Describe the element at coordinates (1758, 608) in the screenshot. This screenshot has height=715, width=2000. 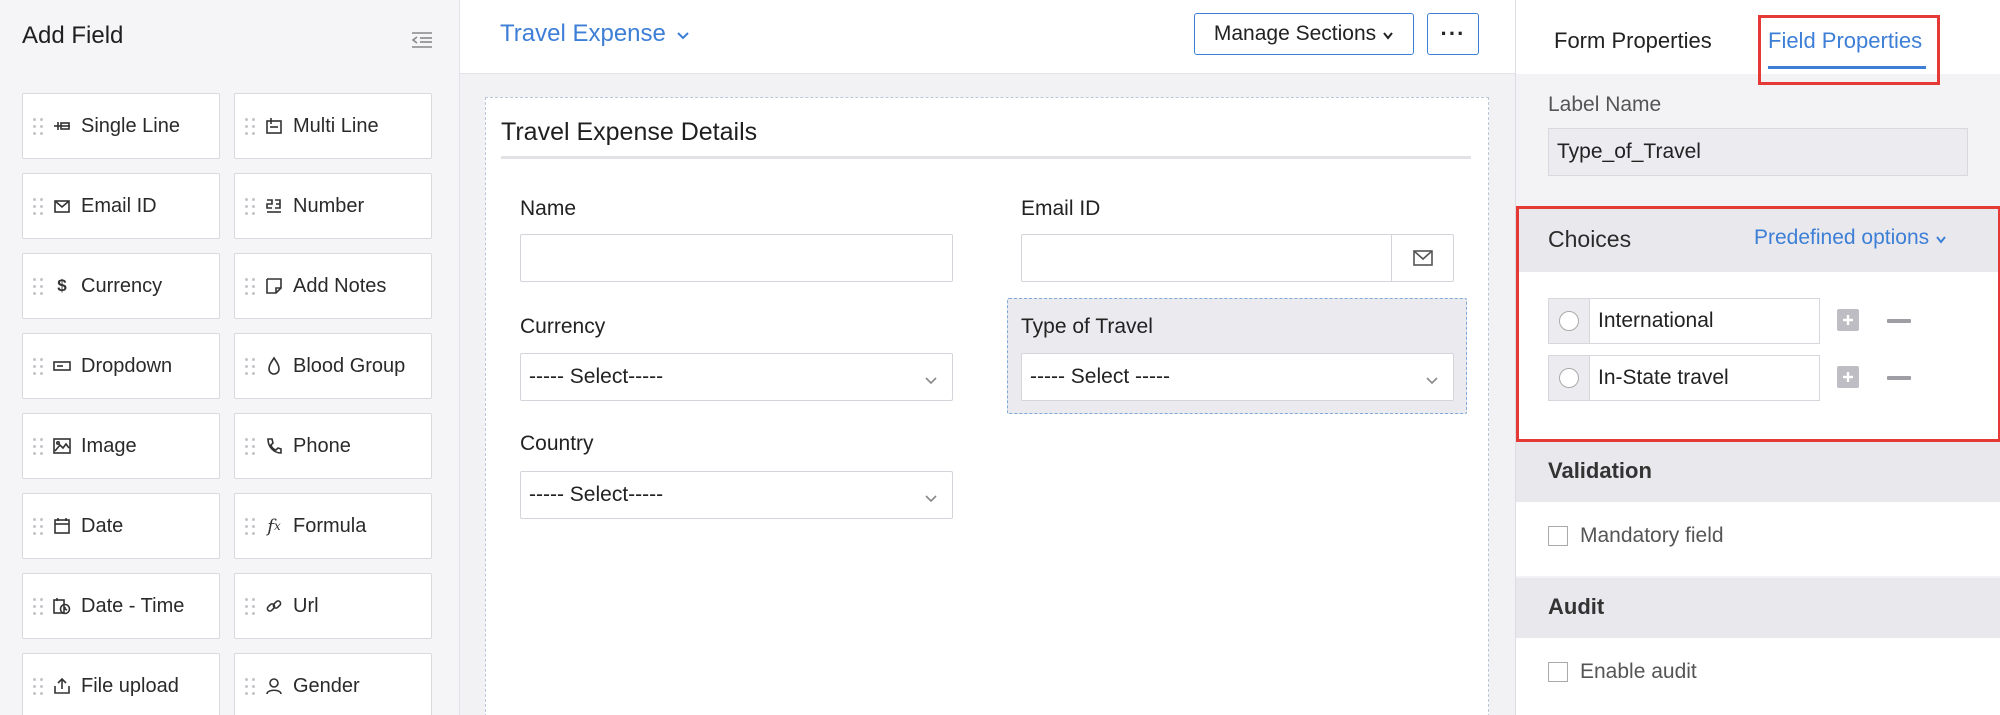
I see `audit-header: Audit` at that location.